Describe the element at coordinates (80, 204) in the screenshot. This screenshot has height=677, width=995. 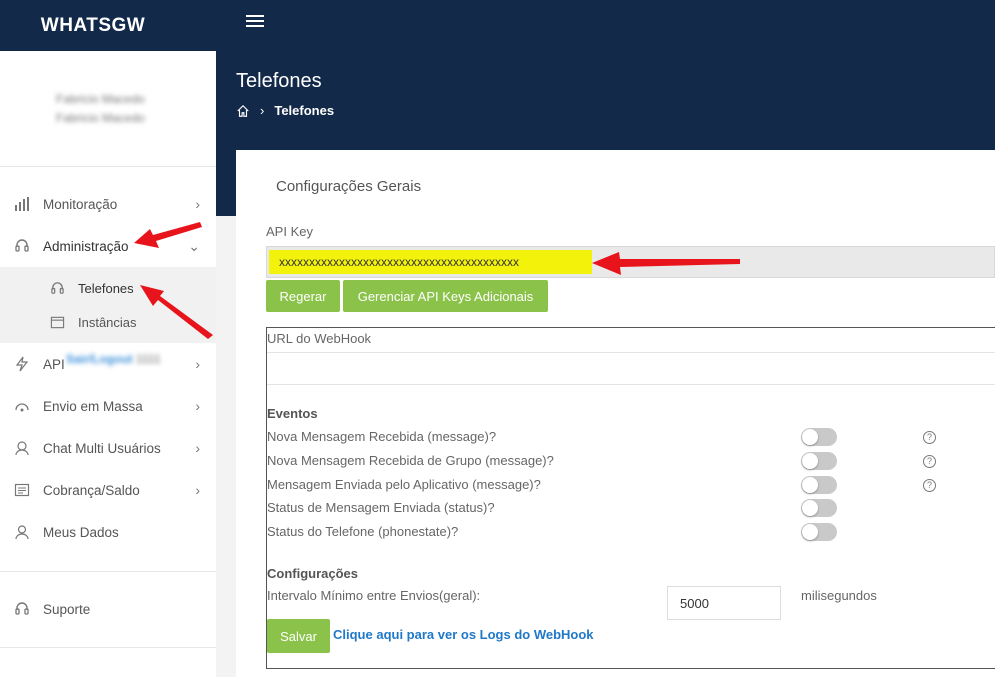
I see `sidebar-item-label: Monitoração` at that location.